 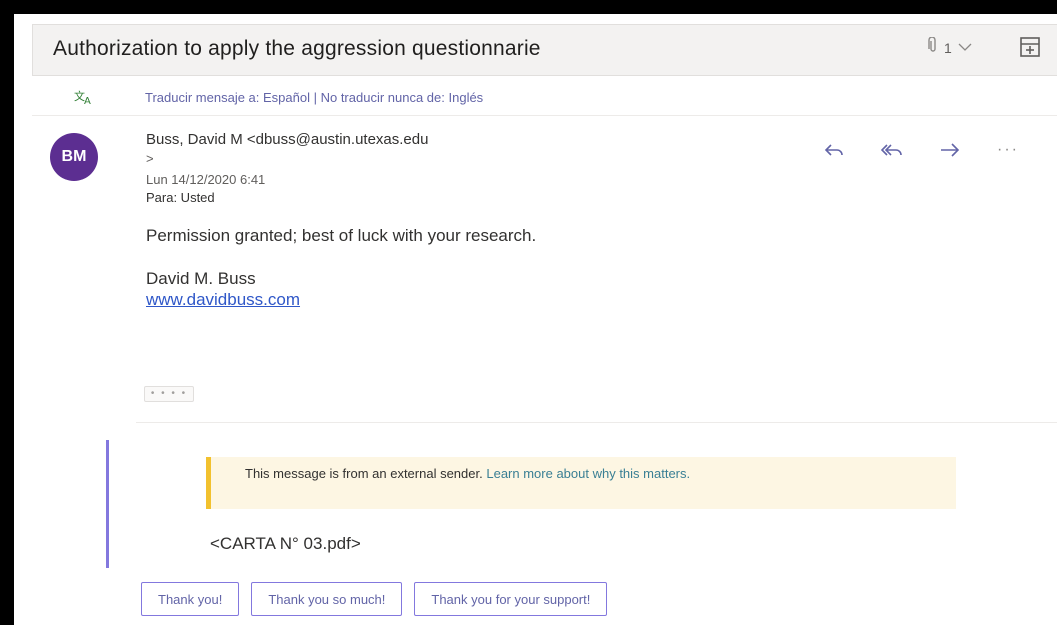 I want to click on sender-name-cont: >, so click(x=150, y=158).